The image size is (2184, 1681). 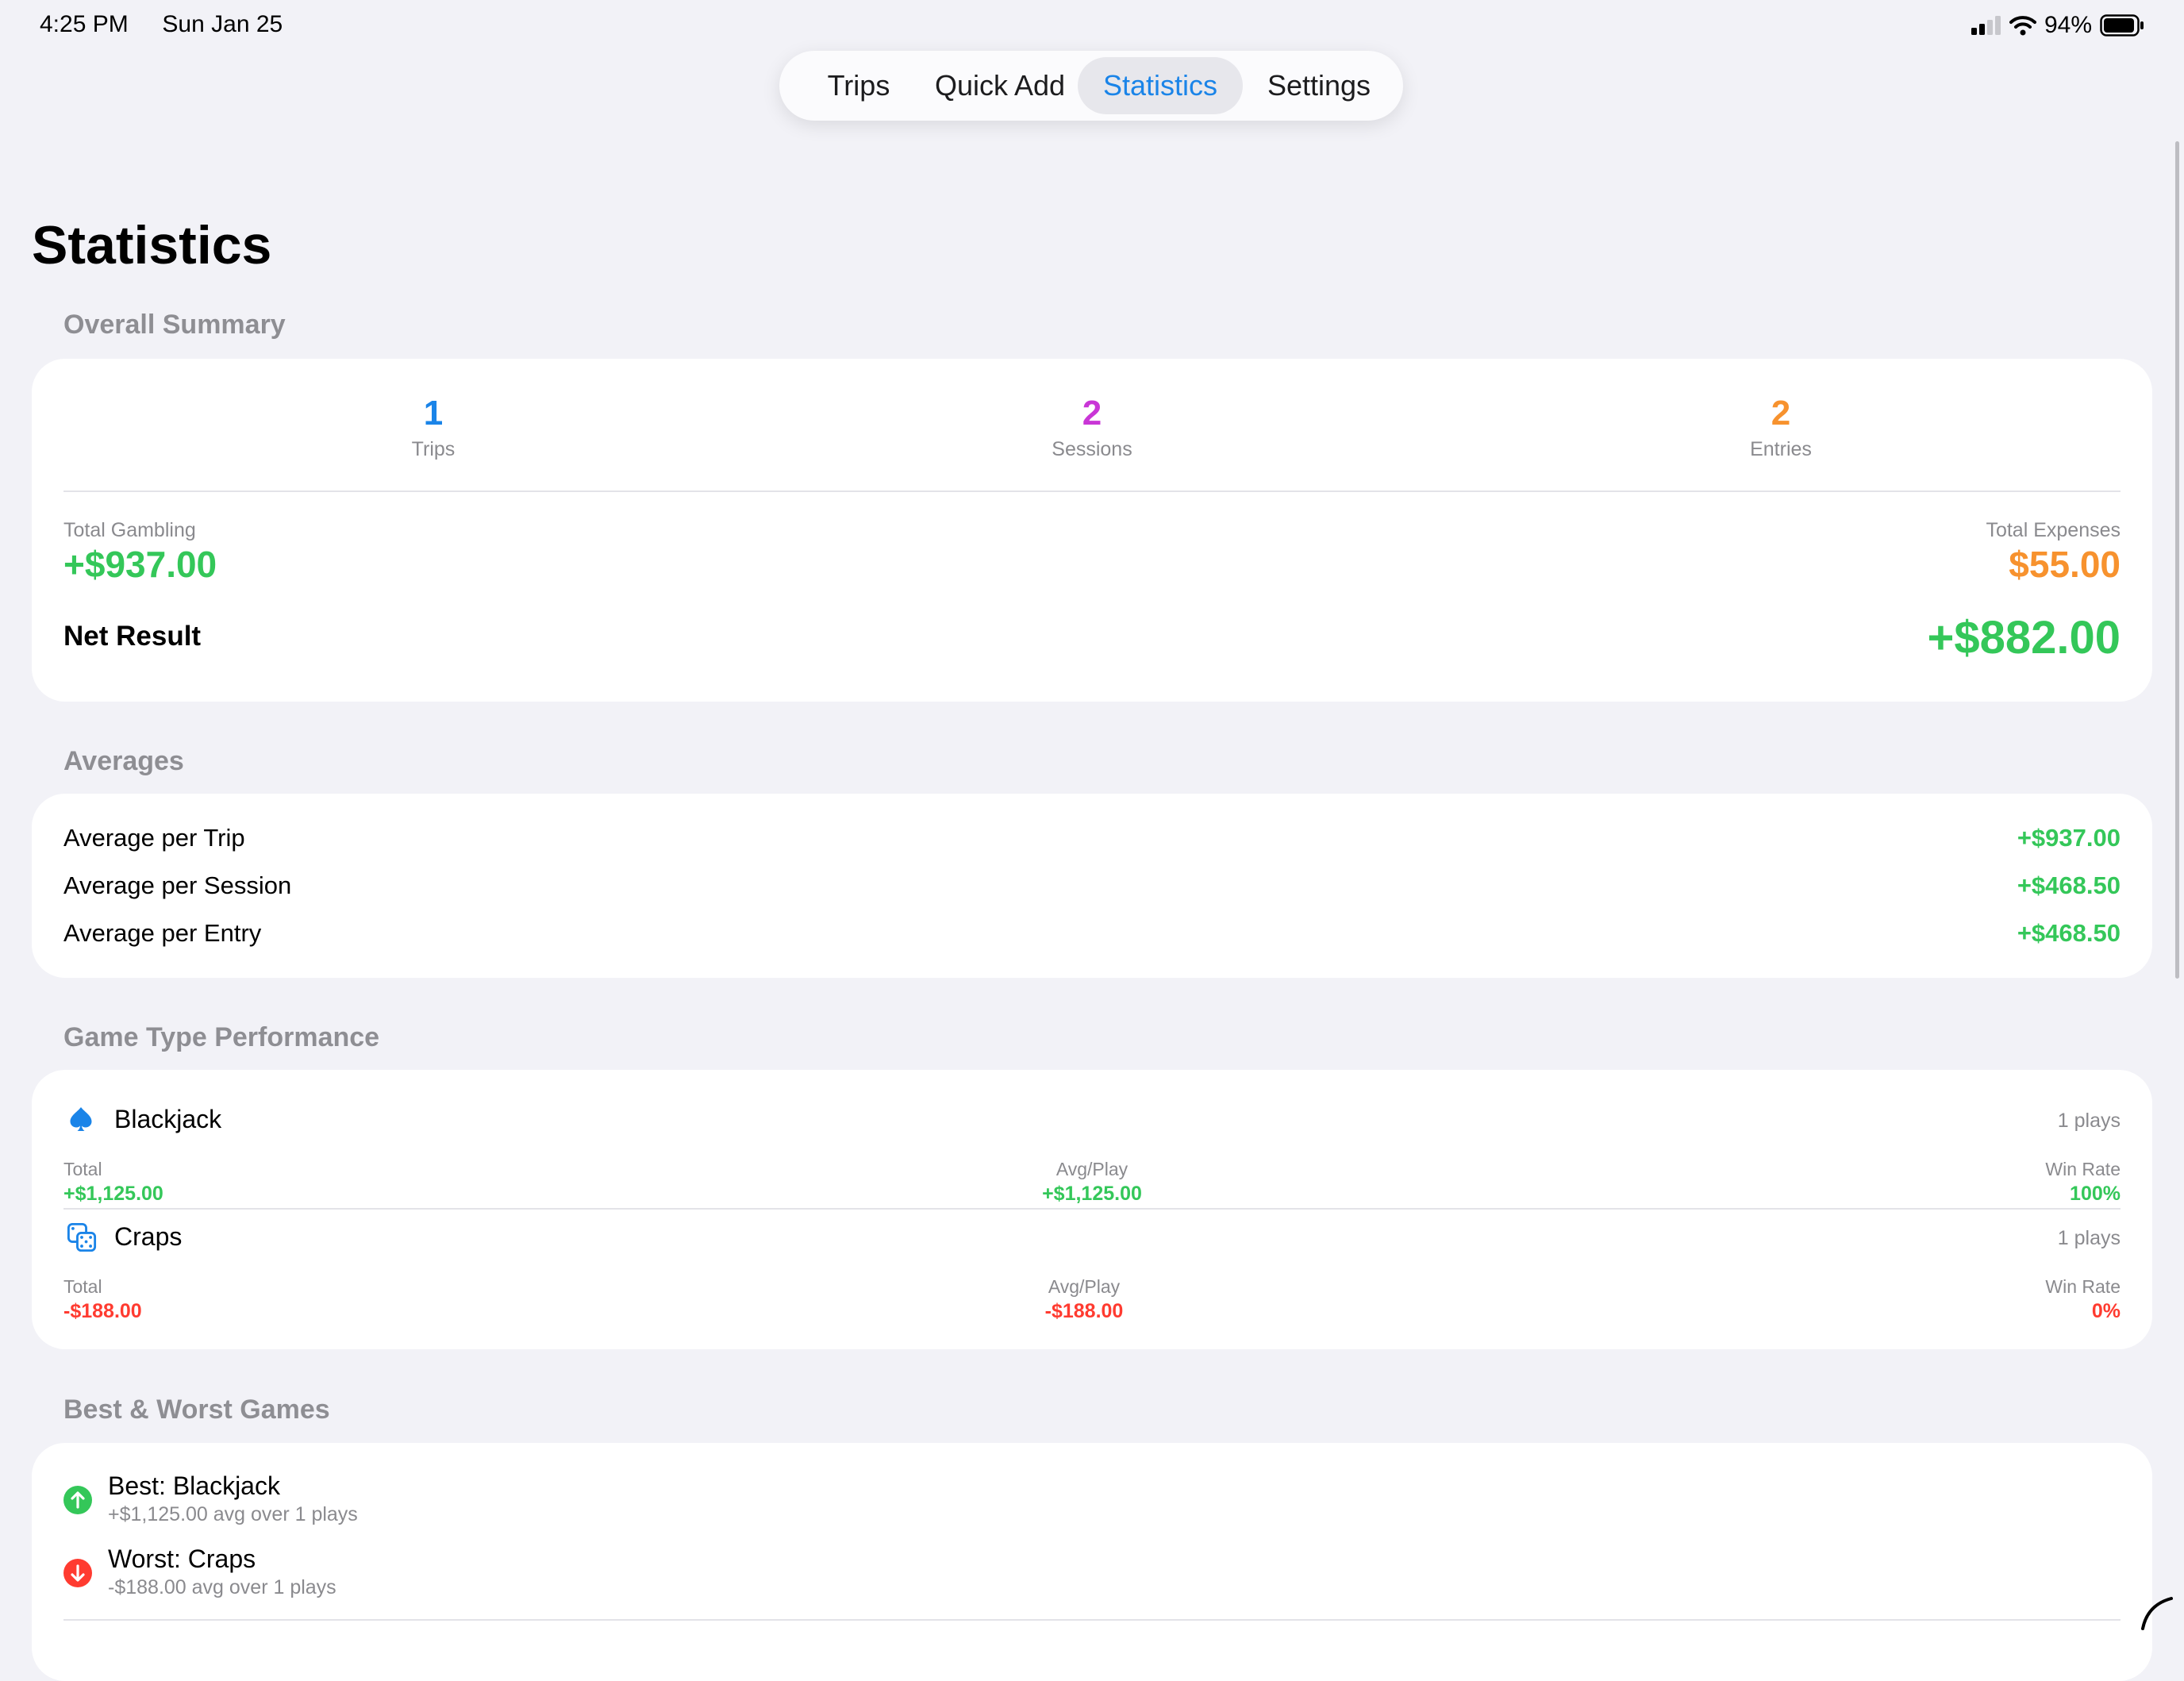 What do you see at coordinates (2083, 1169) in the screenshot?
I see `winrate-label-blackjack: Win Rate` at bounding box center [2083, 1169].